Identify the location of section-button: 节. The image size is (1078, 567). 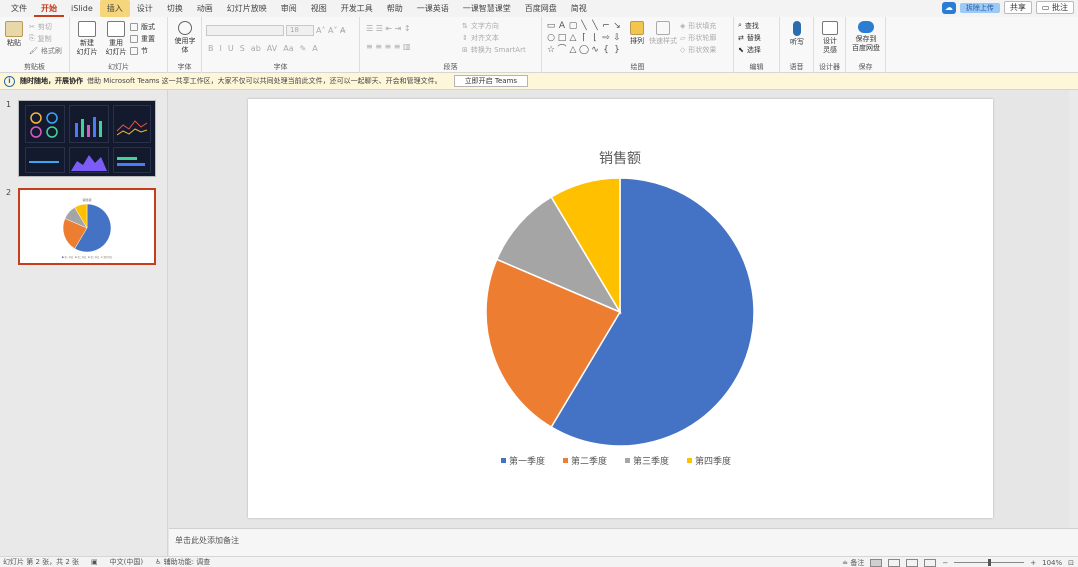
(139, 50).